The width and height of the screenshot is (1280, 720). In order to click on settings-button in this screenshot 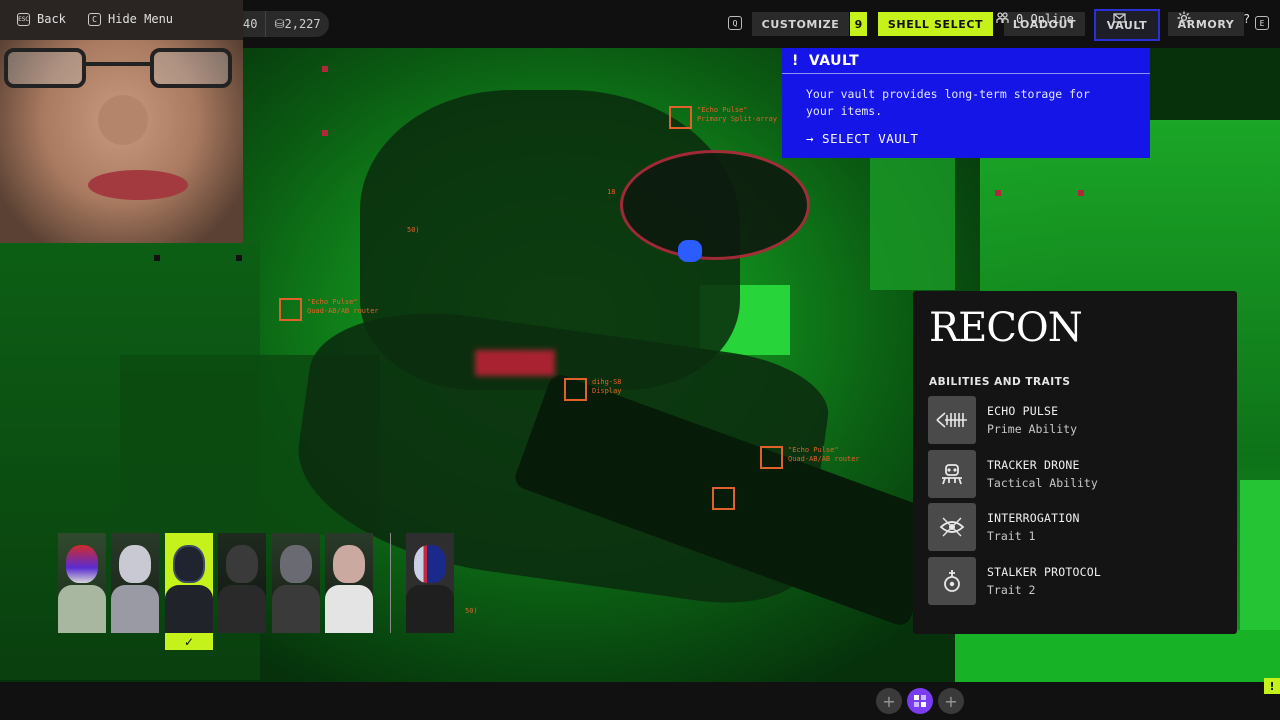, I will do `click(1184, 19)`.